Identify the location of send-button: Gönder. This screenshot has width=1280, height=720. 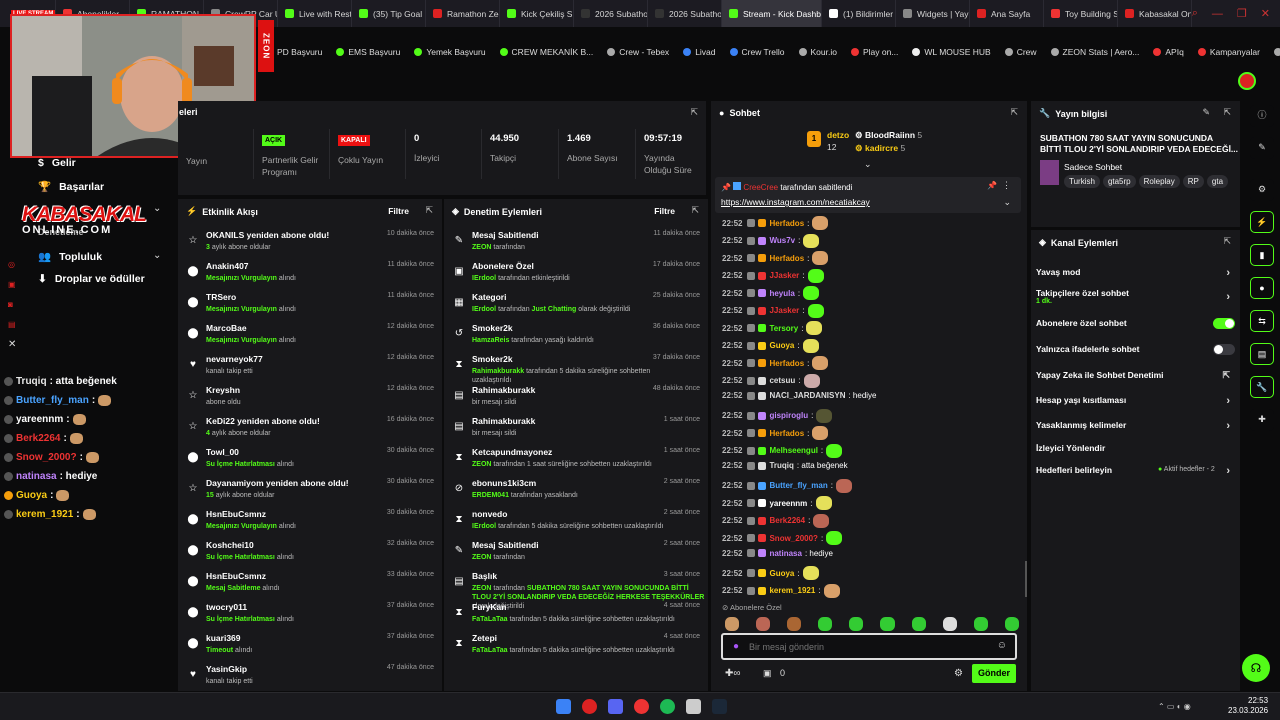
(994, 673).